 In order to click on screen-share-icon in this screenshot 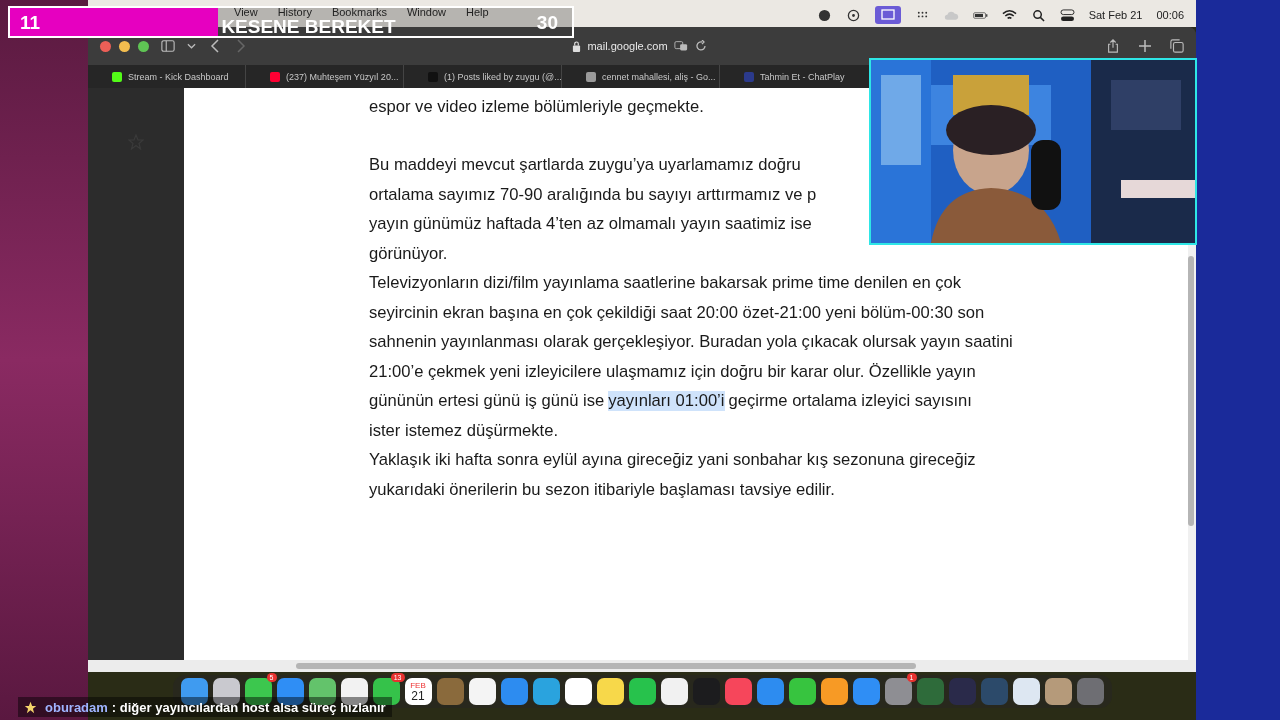, I will do `click(887, 15)`.